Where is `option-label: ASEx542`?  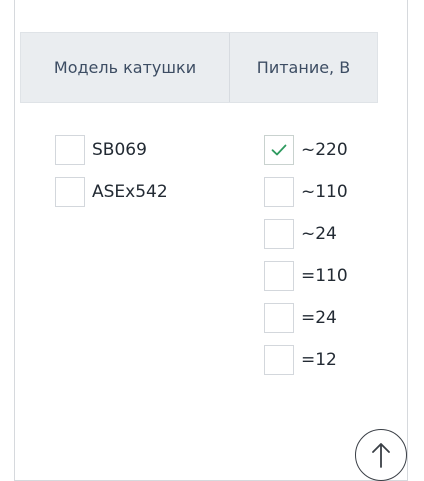
option-label: ASEx542 is located at coordinates (130, 192).